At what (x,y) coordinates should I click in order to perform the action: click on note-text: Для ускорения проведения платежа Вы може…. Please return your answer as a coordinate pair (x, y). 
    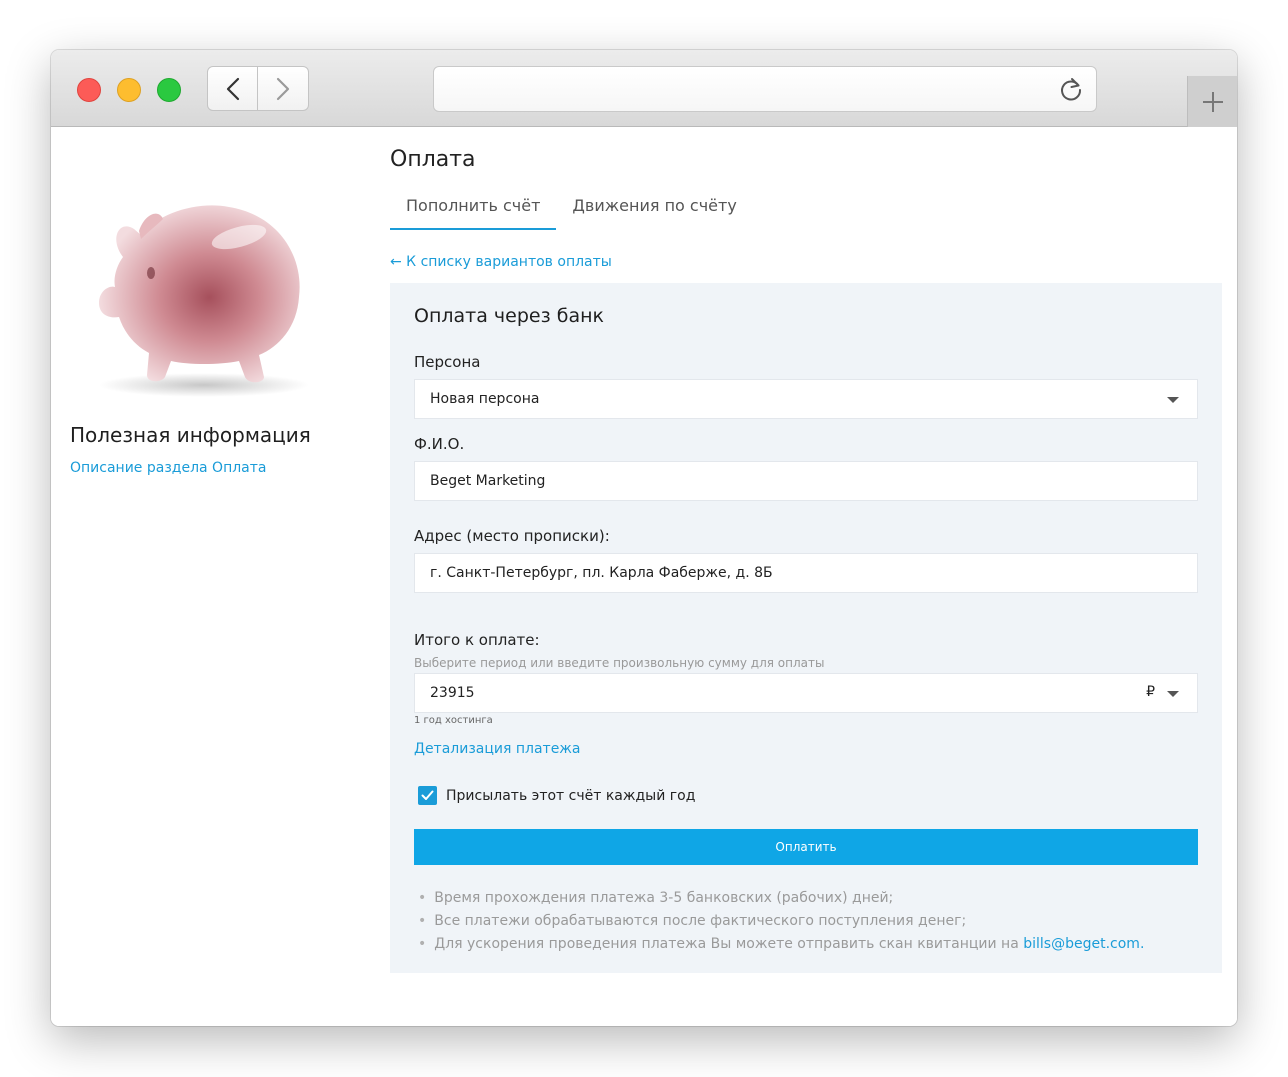
    Looking at the image, I should click on (729, 944).